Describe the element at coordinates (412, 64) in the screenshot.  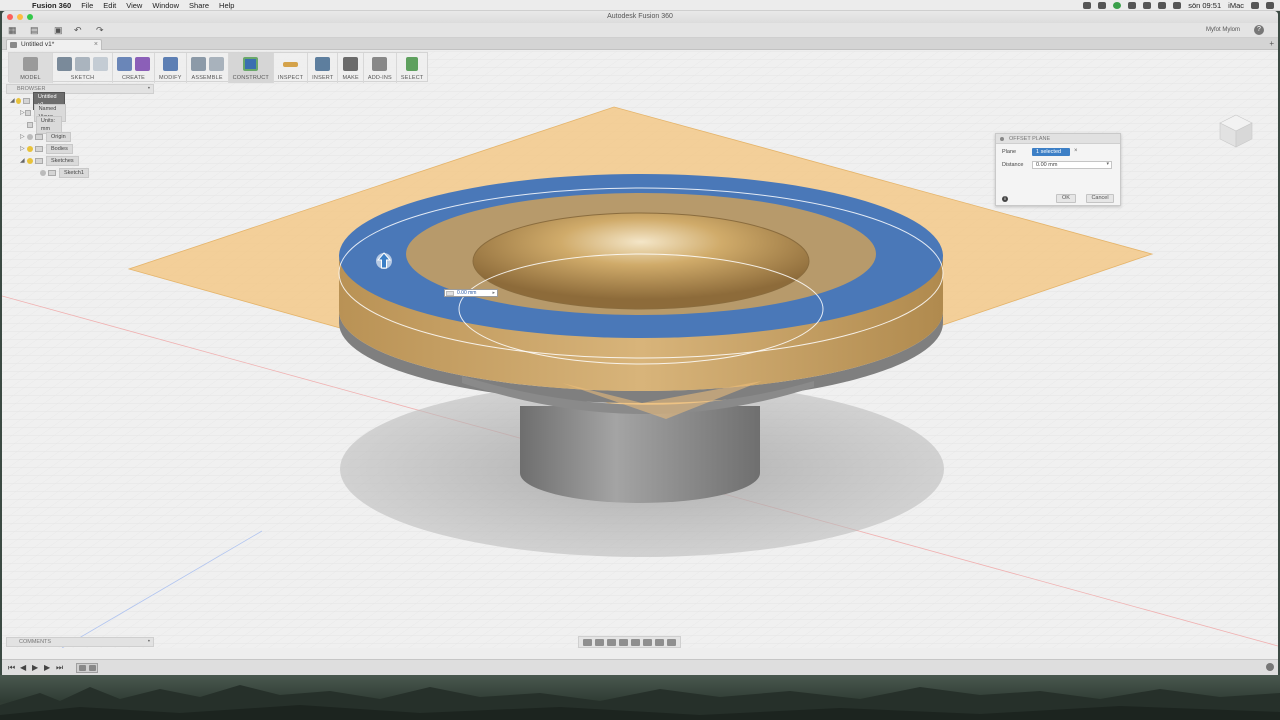
I see `select-icon` at that location.